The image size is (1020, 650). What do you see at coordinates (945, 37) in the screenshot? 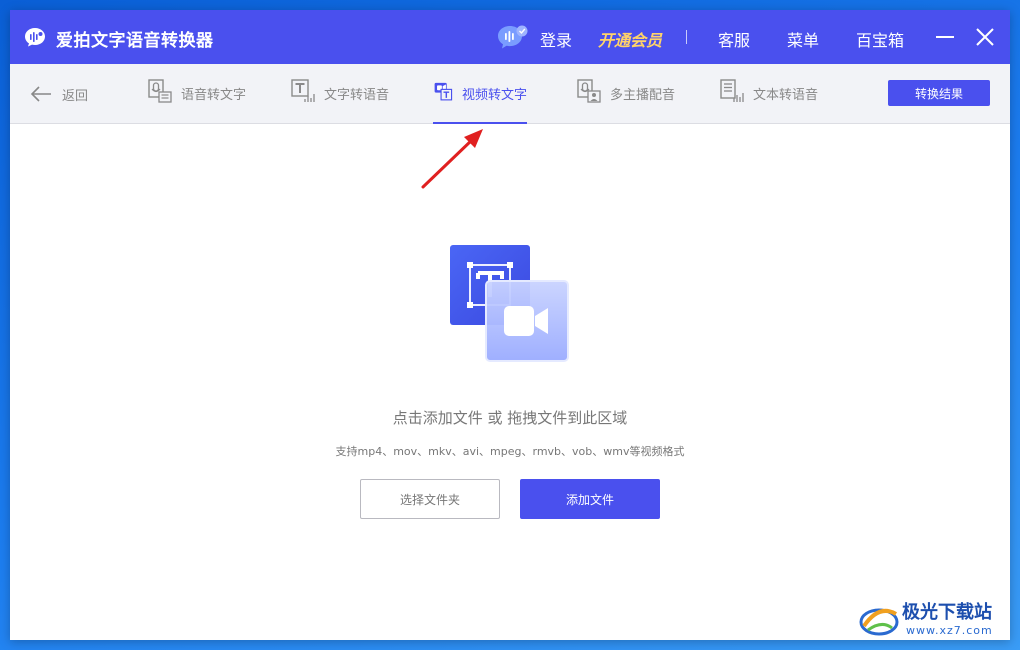
I see `minimize-icon` at bounding box center [945, 37].